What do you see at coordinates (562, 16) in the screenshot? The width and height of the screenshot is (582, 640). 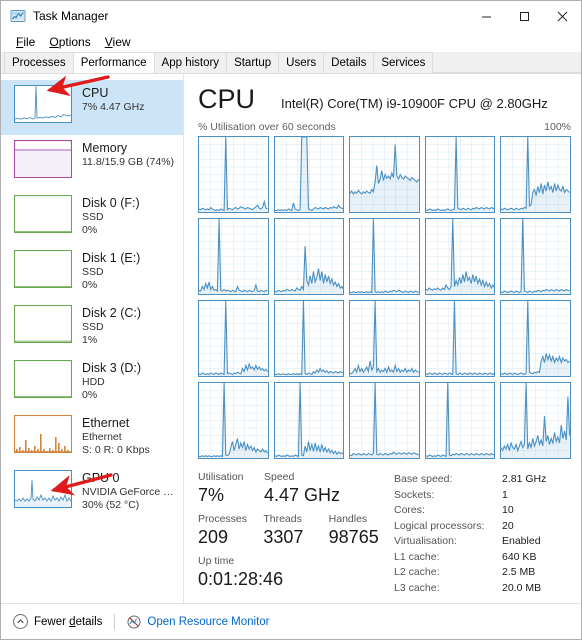 I see `close-button` at bounding box center [562, 16].